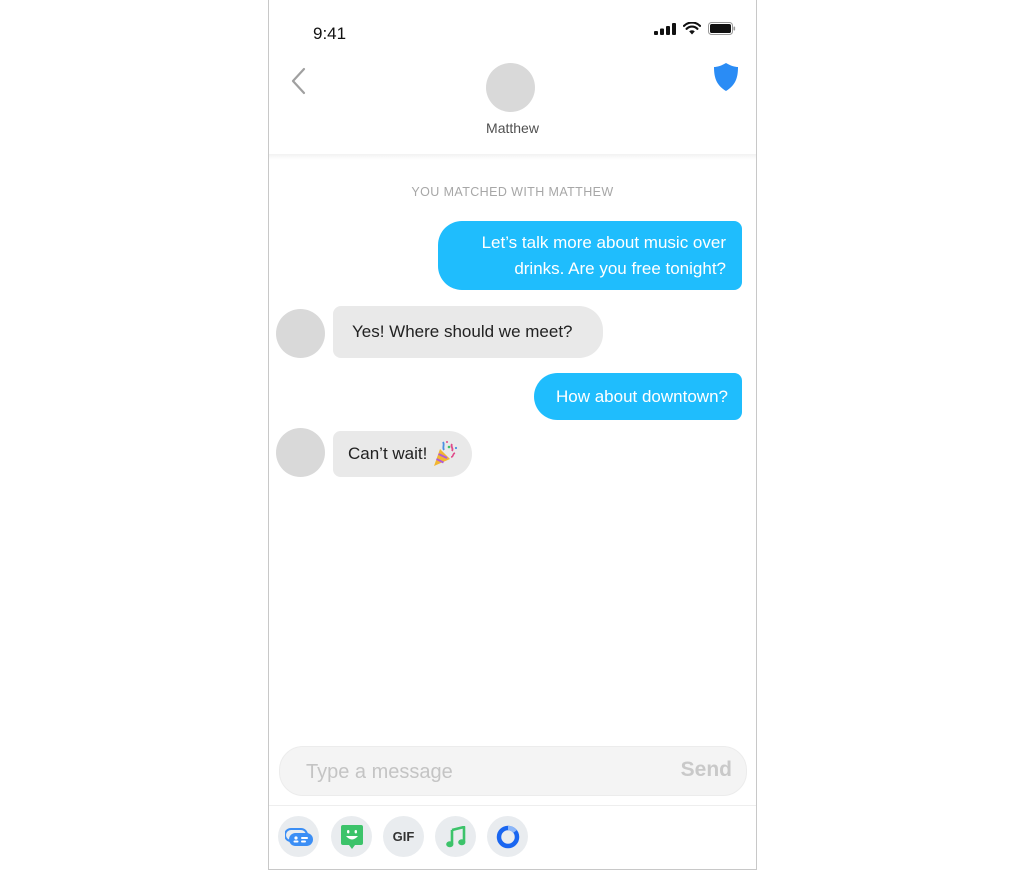 The image size is (1024, 871). I want to click on incoming-message: Yes! Where should we meet?, so click(468, 332).